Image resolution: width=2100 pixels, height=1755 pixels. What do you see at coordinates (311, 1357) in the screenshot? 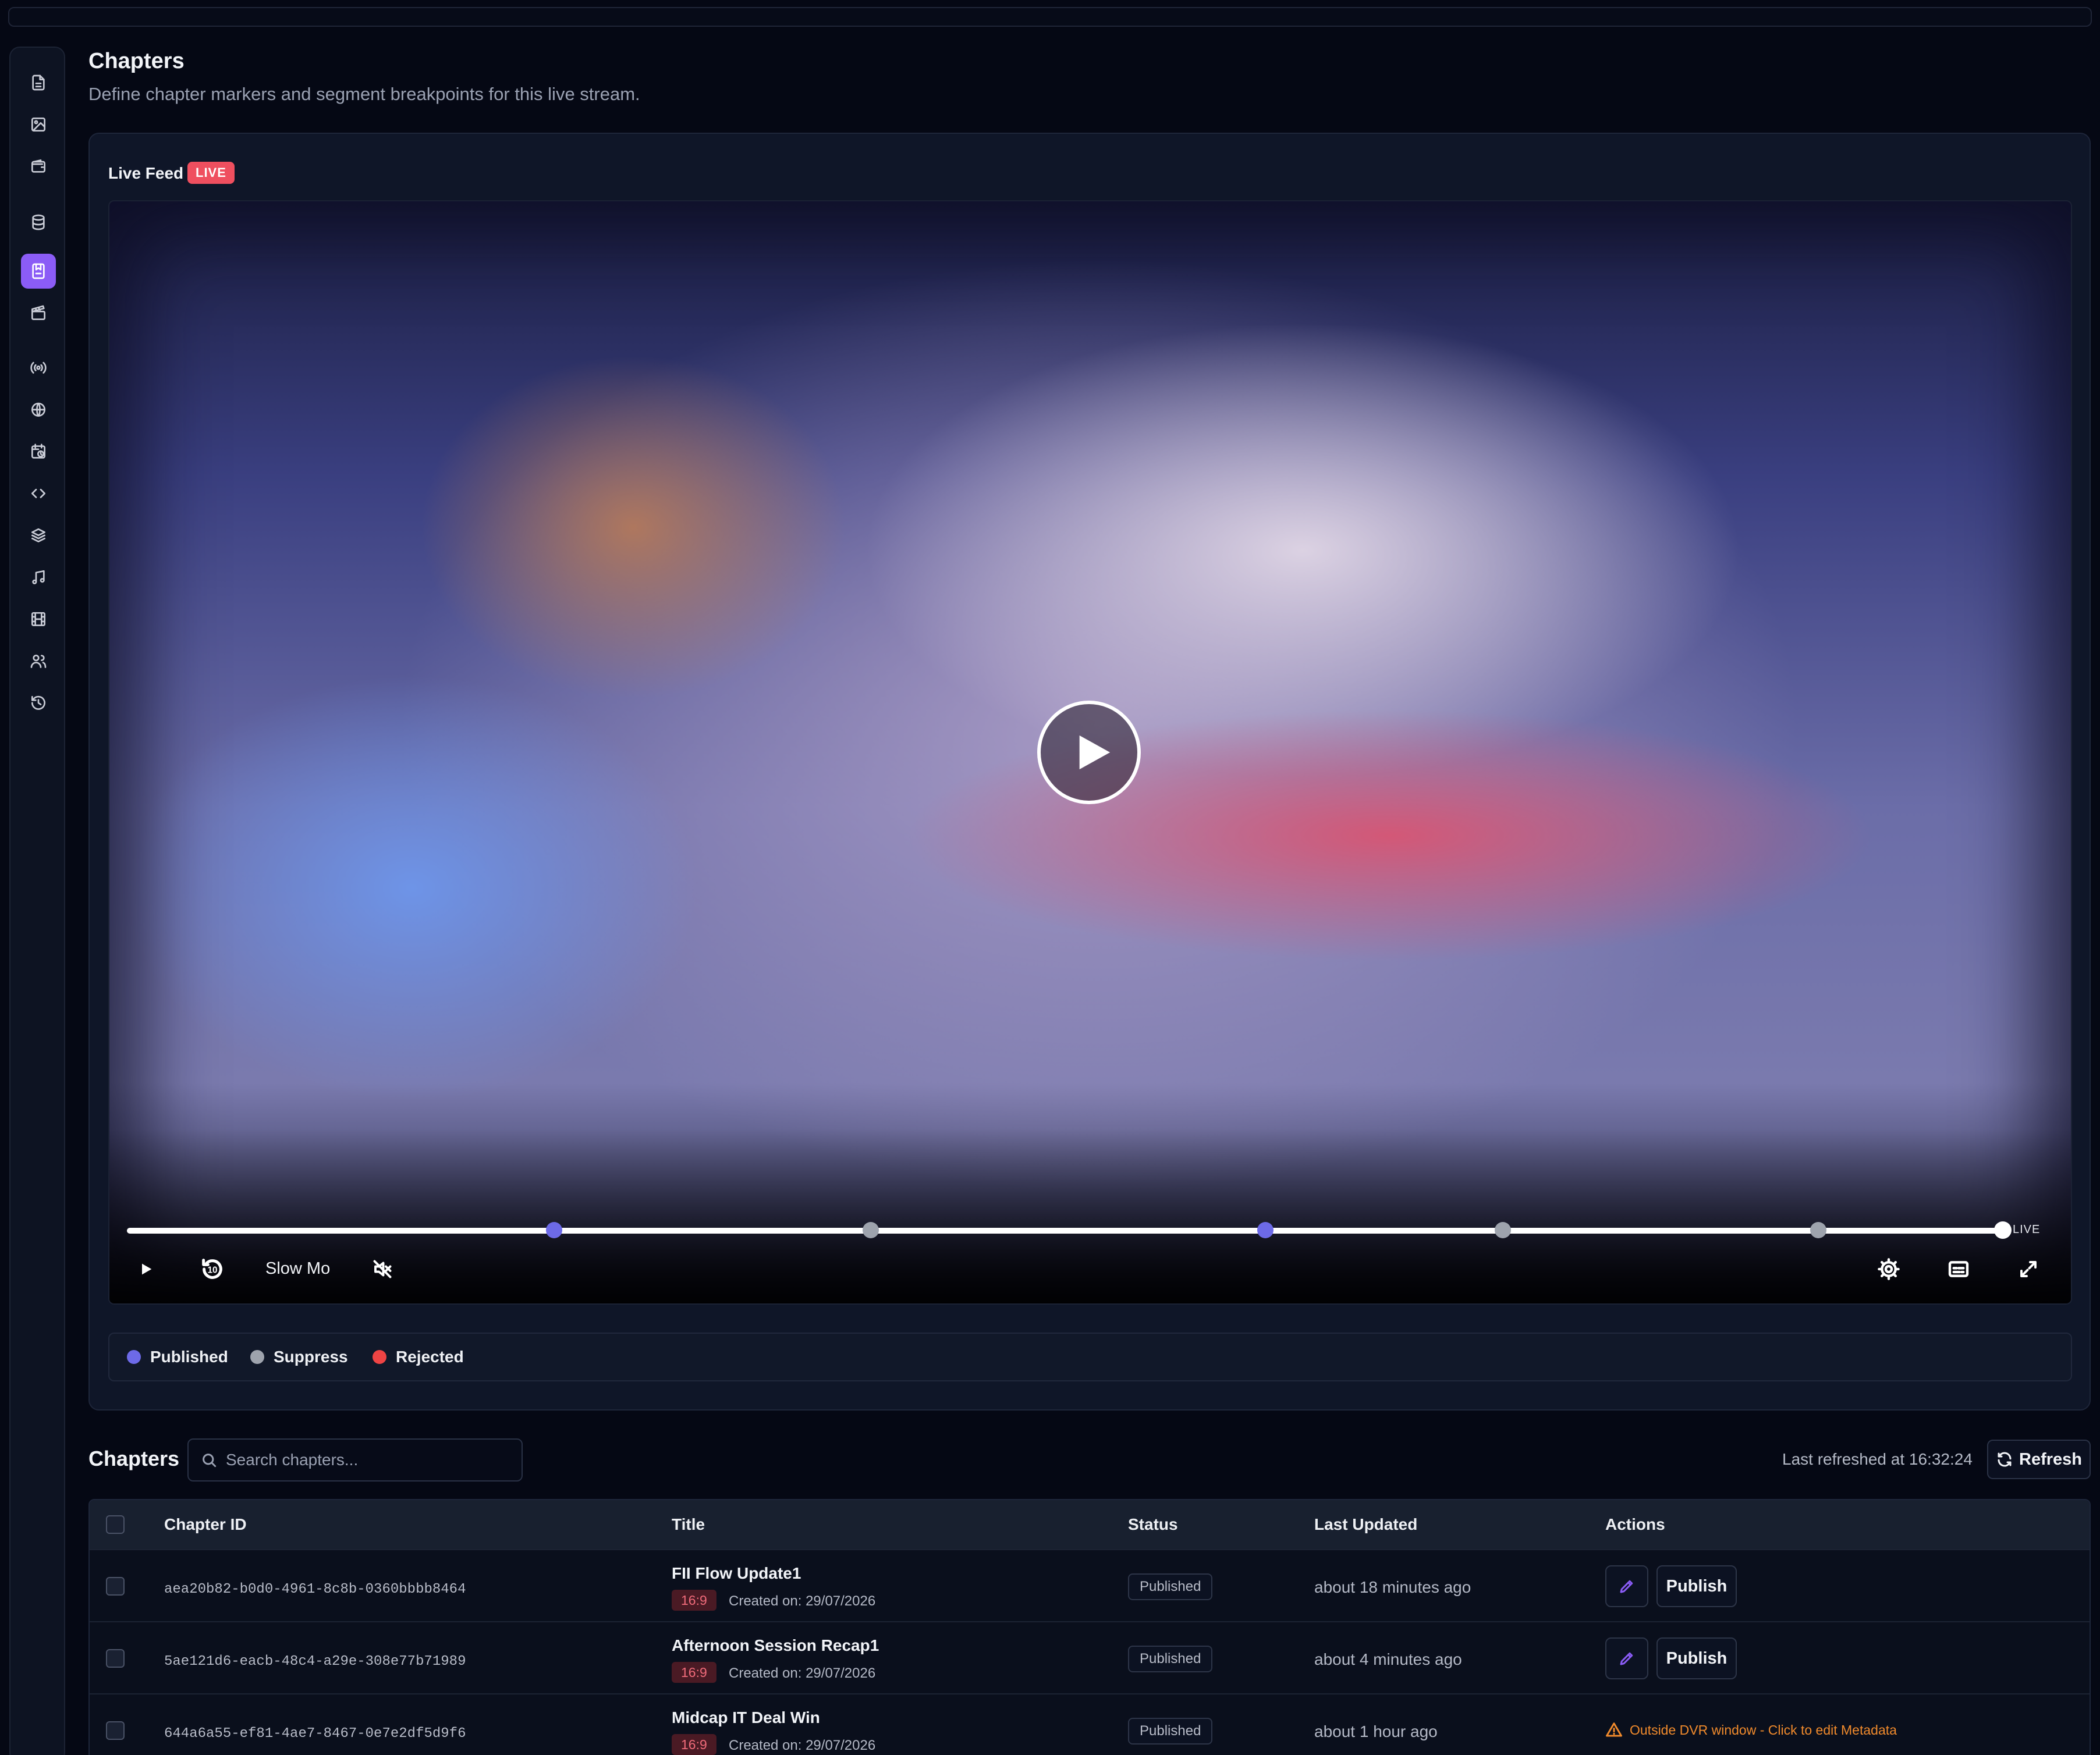
I see `legend-label: Suppress` at bounding box center [311, 1357].